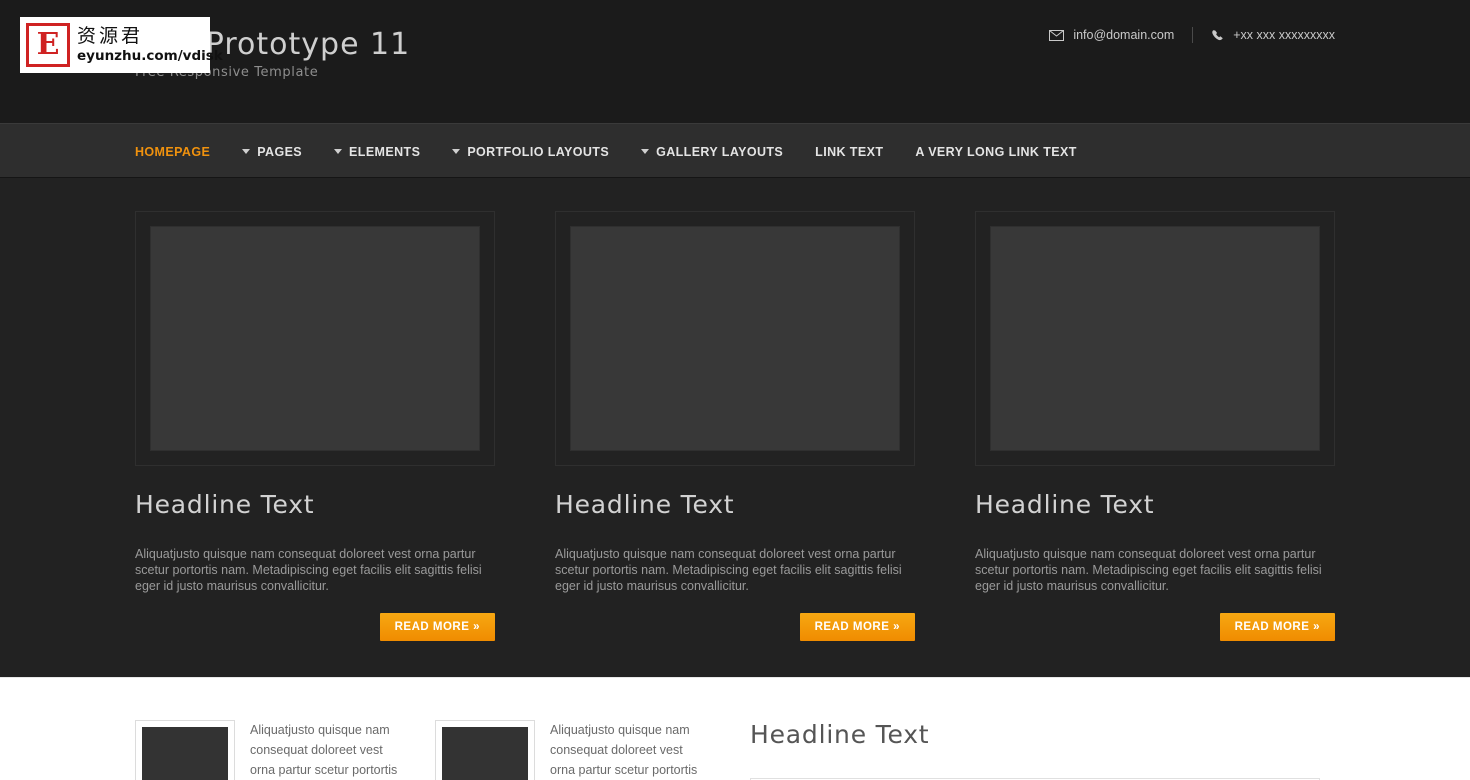  What do you see at coordinates (173, 151) in the screenshot?
I see `nav-item-label: HOMEPAGE` at bounding box center [173, 151].